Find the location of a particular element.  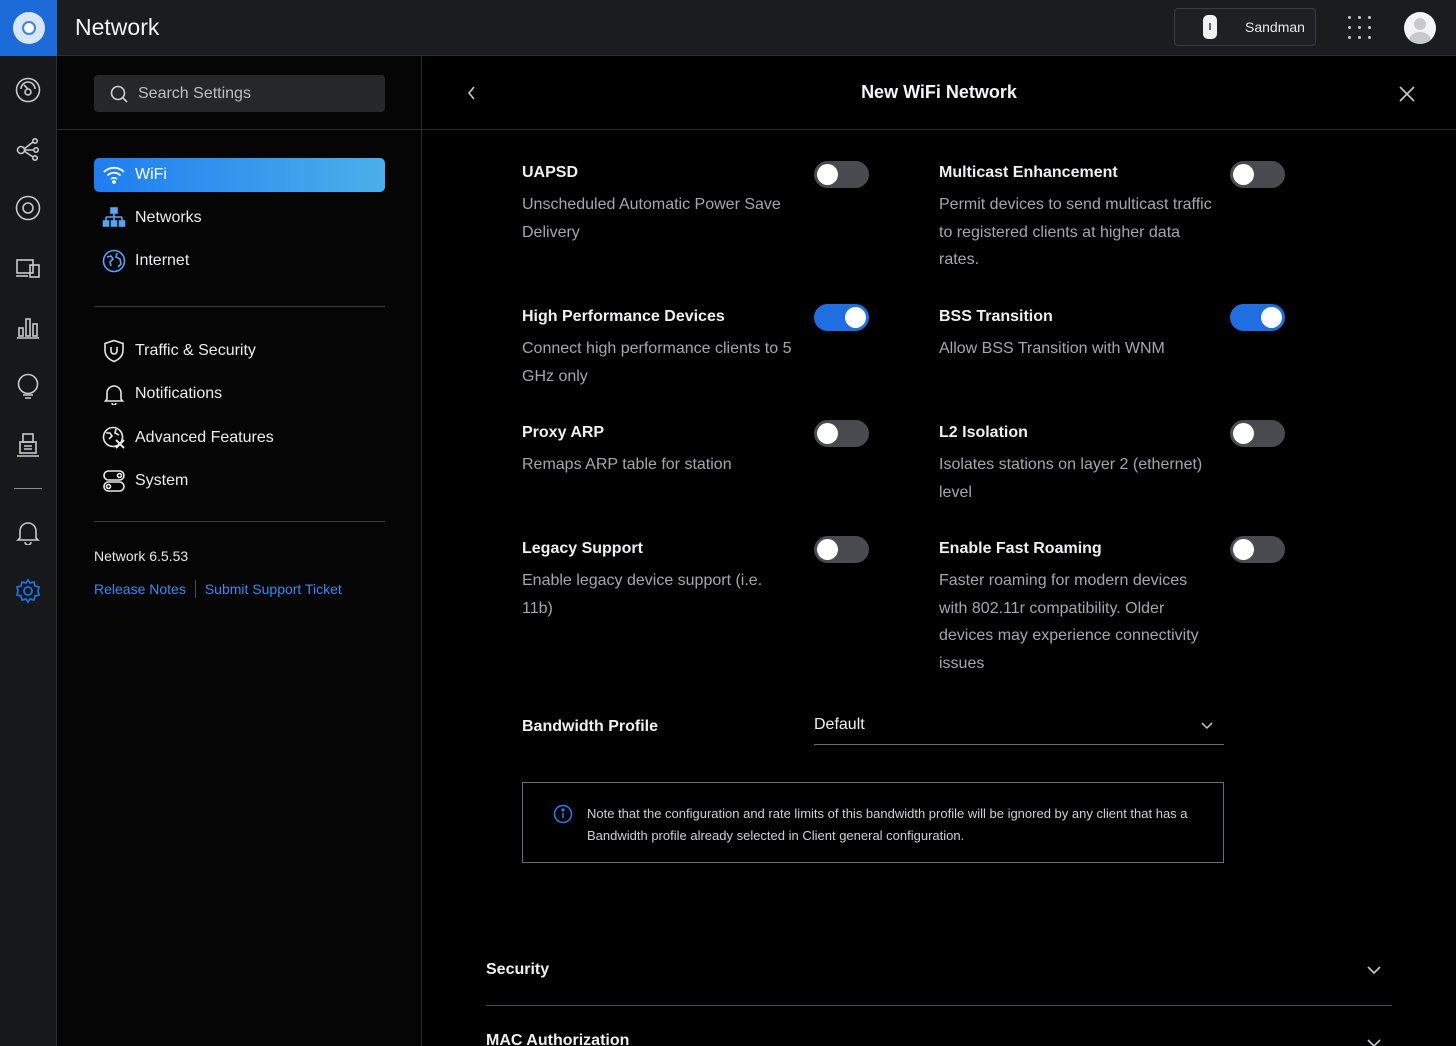

bandwidth-profile-label: Bandwidth Profile is located at coordinates (590, 726).